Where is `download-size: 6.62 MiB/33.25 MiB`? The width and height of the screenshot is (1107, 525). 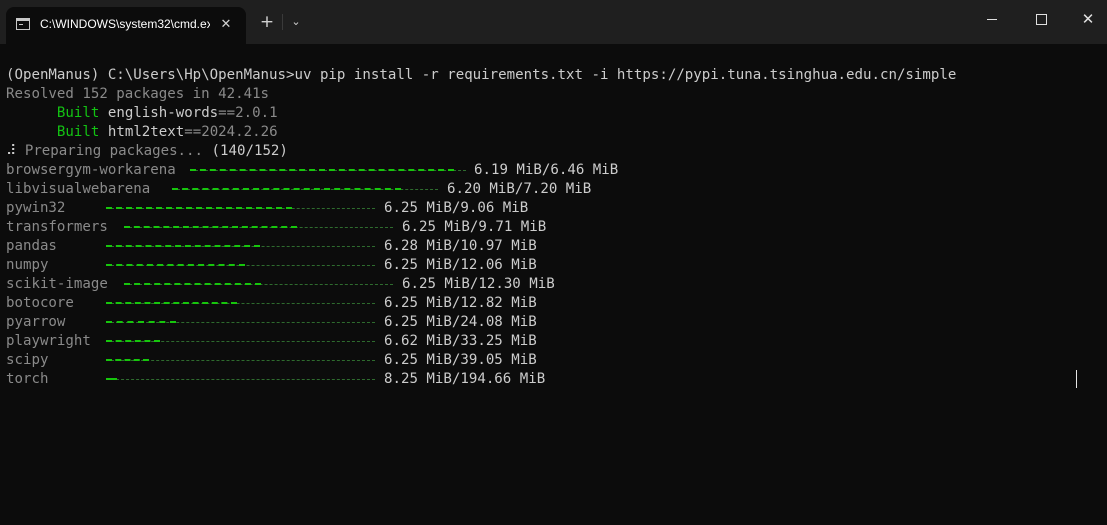
download-size: 6.62 MiB/33.25 MiB is located at coordinates (460, 341).